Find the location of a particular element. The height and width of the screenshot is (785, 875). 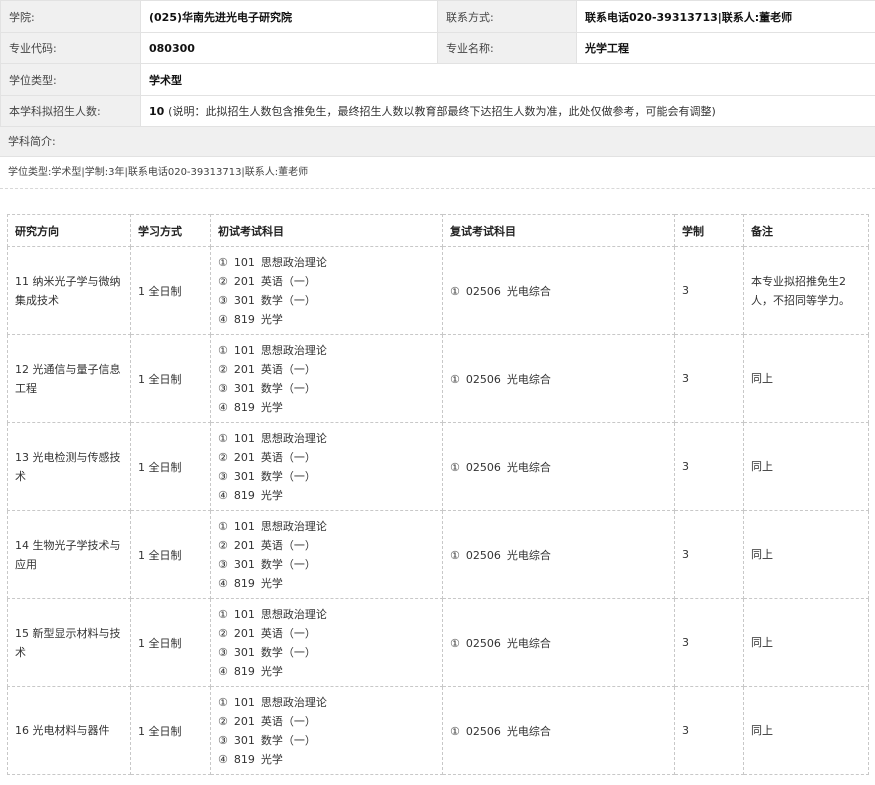

direction-cell: 12 光通信与量子信息工程 is located at coordinates (69, 378).